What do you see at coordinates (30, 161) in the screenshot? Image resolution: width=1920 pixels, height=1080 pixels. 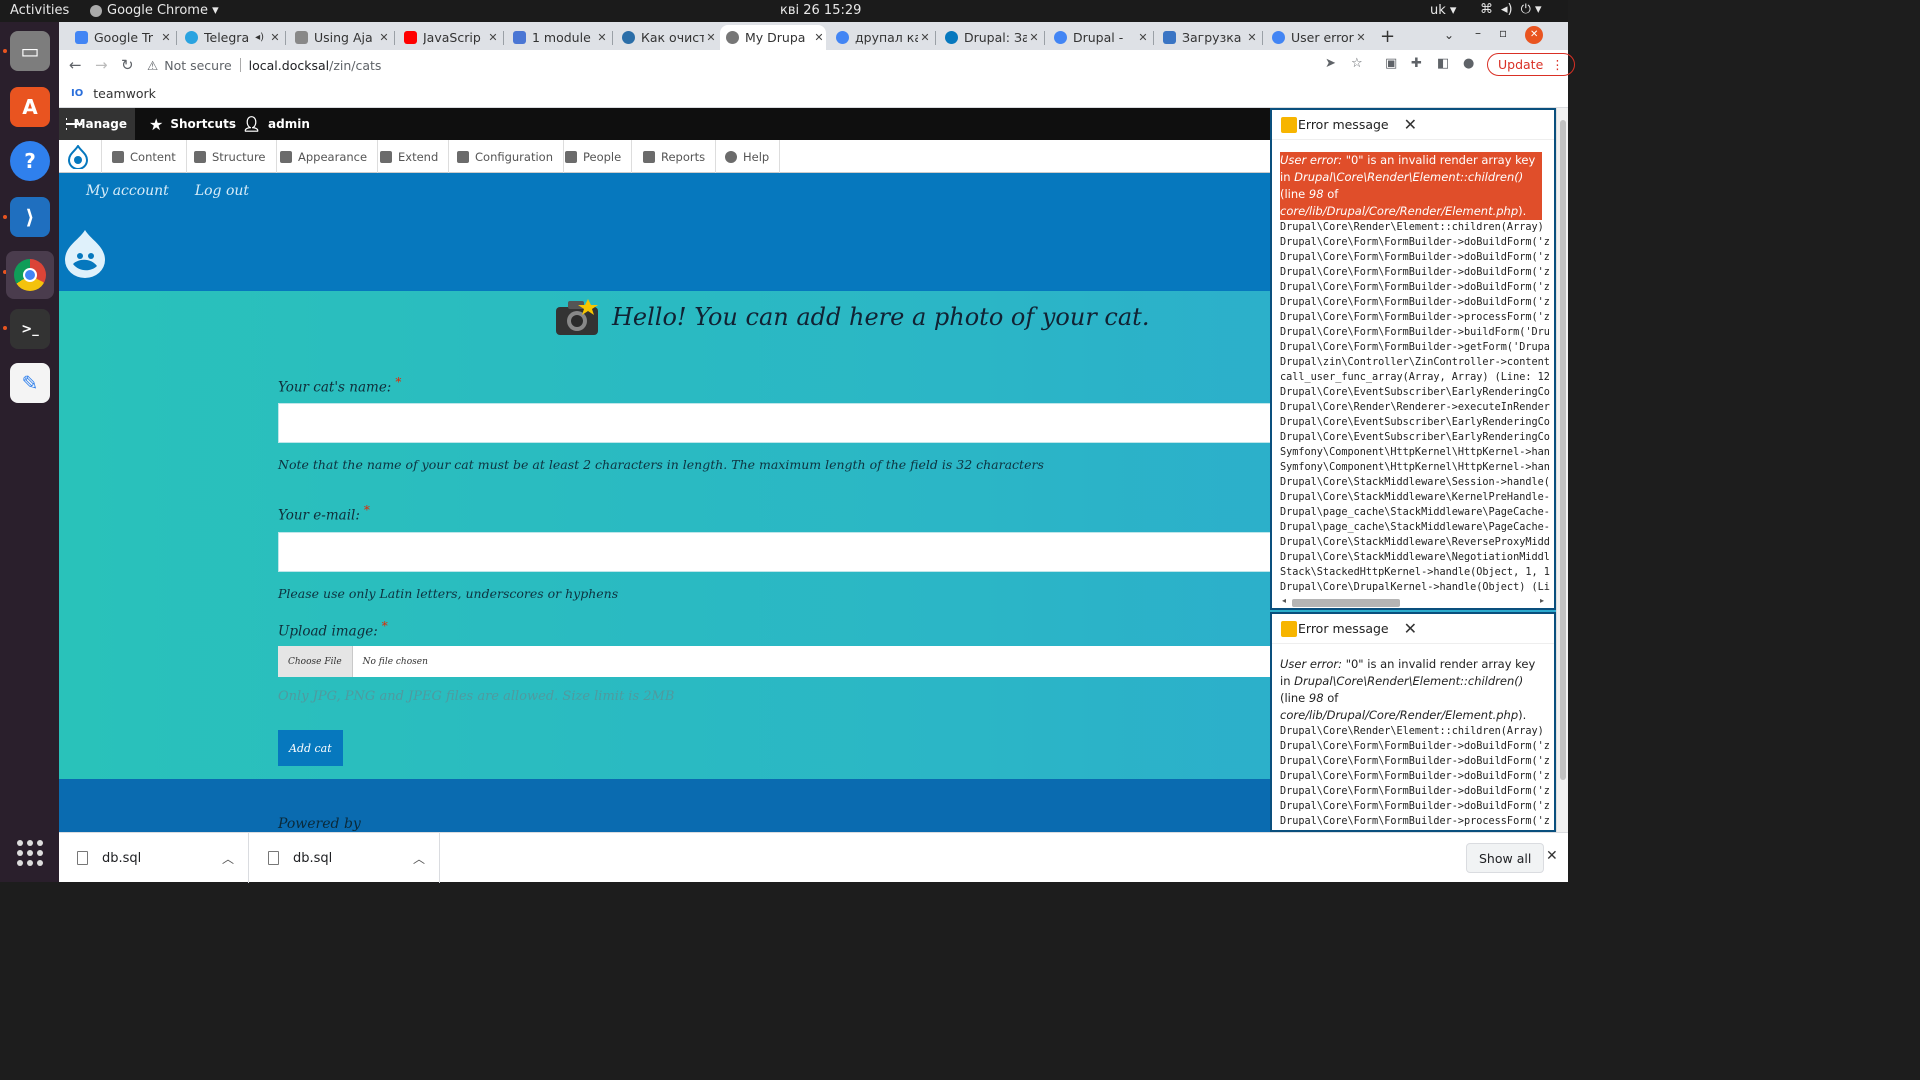 I see `help-icon: ?` at bounding box center [30, 161].